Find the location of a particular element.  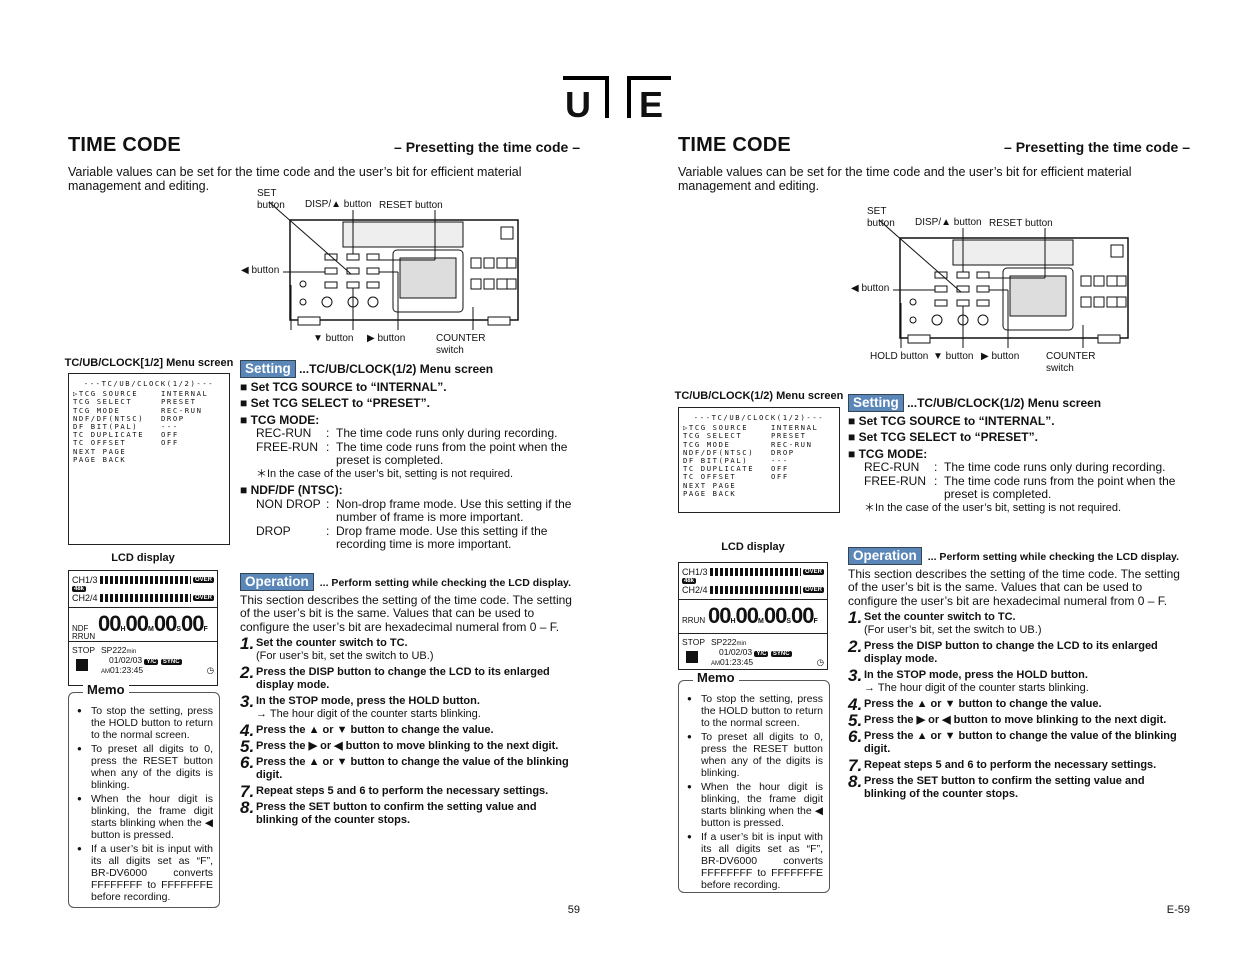

operation-badge: Operation is located at coordinates (277, 582).